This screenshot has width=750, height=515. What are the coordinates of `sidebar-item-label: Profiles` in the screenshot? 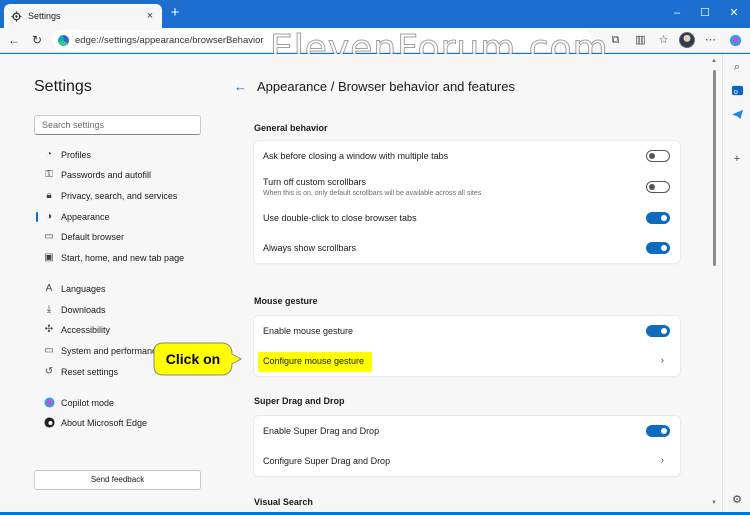 It's located at (76, 154).